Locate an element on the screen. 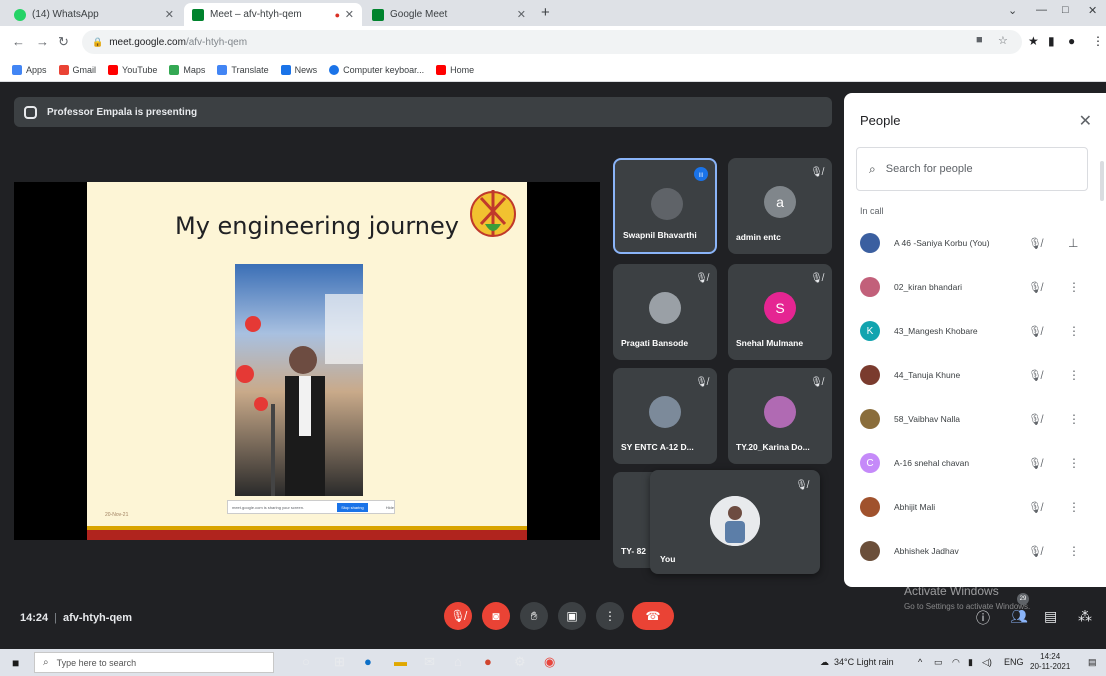 The width and height of the screenshot is (1106, 676). bookmark-apps: Apps is located at coordinates (29, 69).